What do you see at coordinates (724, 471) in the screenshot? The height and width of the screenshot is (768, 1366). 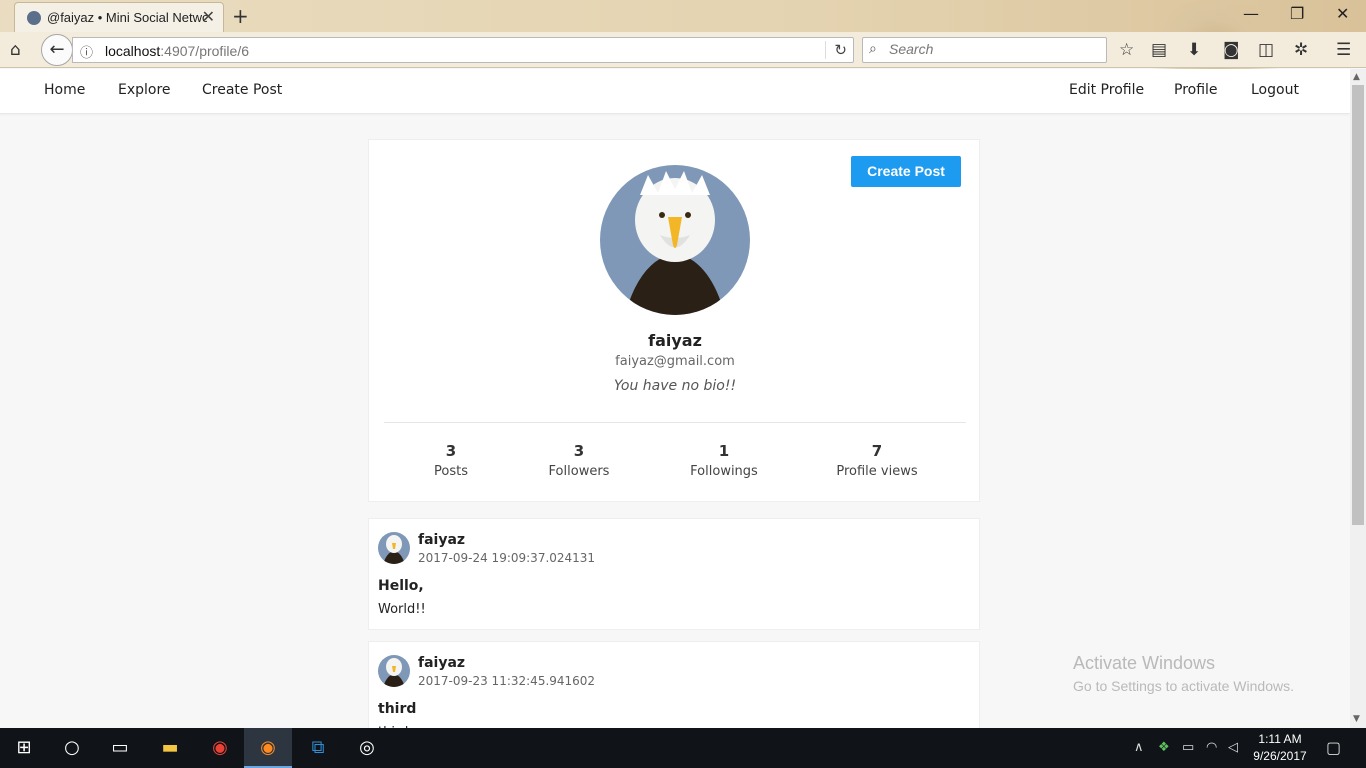 I see `stat-label: Followings` at bounding box center [724, 471].